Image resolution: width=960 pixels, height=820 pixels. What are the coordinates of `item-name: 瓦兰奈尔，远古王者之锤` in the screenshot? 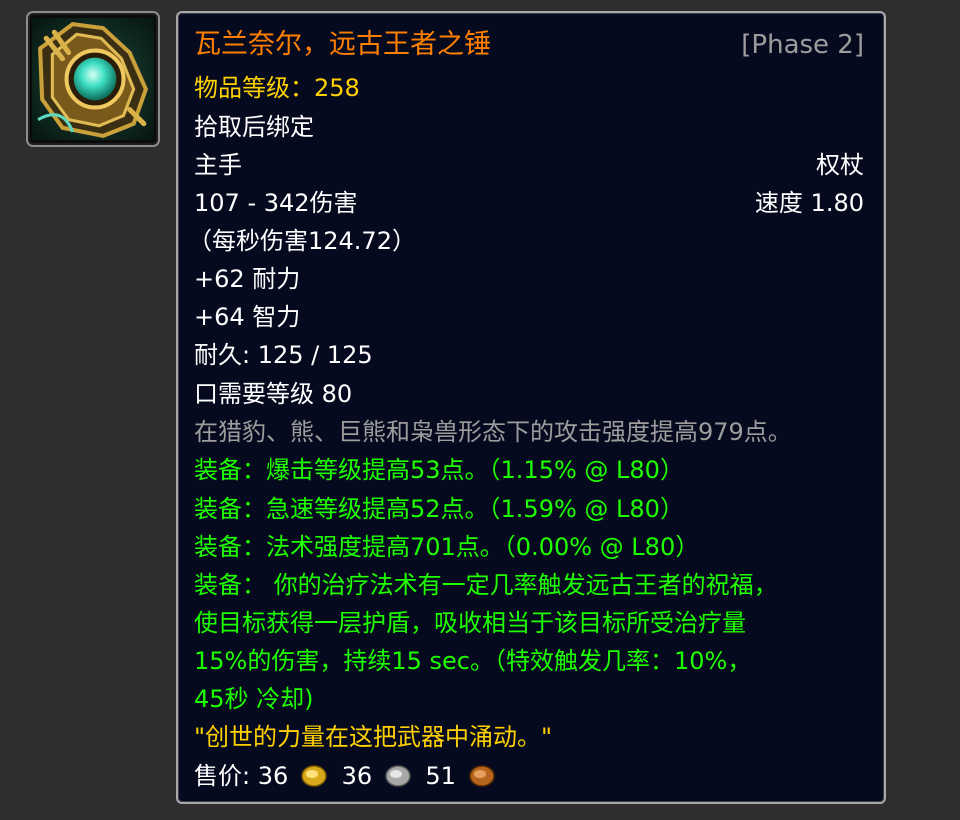 It's located at (342, 44).